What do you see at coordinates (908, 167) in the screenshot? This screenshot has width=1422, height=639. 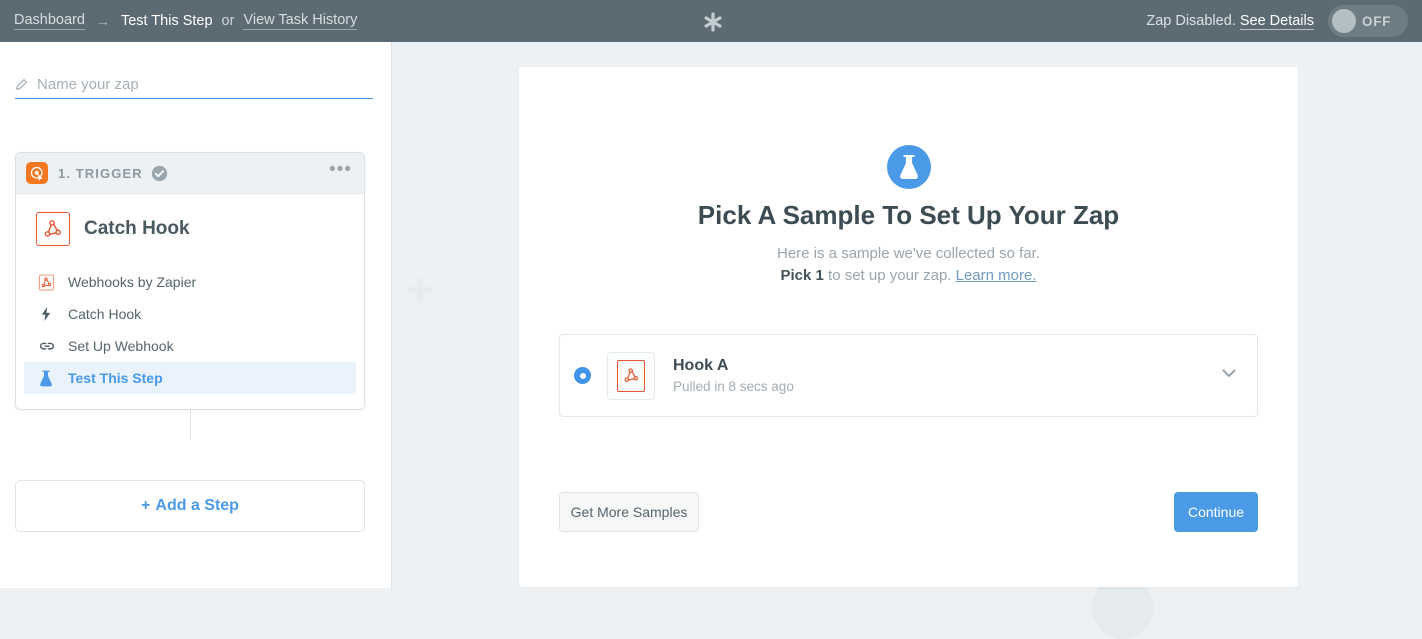 I see `flask-badge-icon` at bounding box center [908, 167].